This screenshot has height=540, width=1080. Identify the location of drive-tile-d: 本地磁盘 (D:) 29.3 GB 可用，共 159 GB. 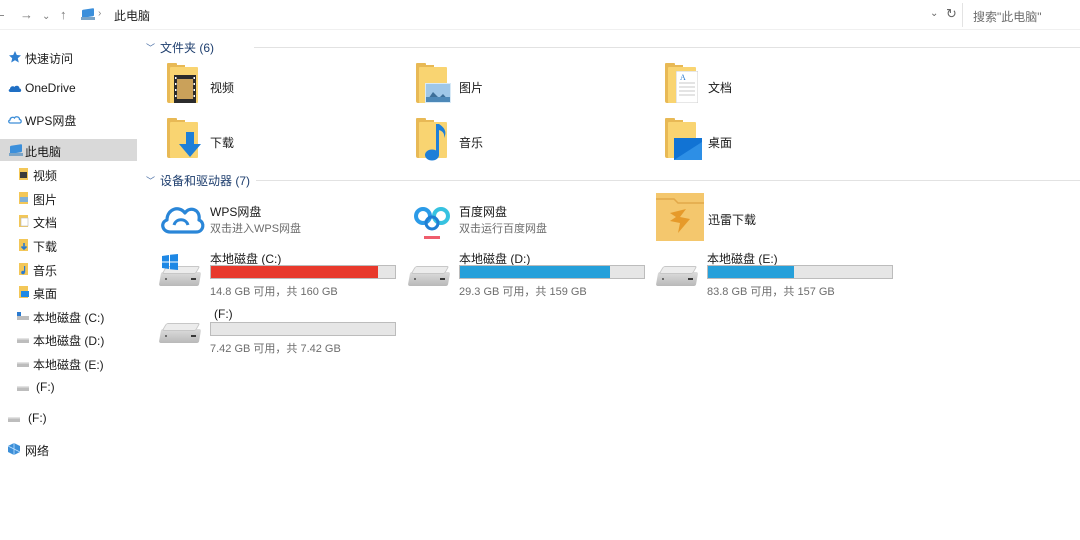
(528, 276).